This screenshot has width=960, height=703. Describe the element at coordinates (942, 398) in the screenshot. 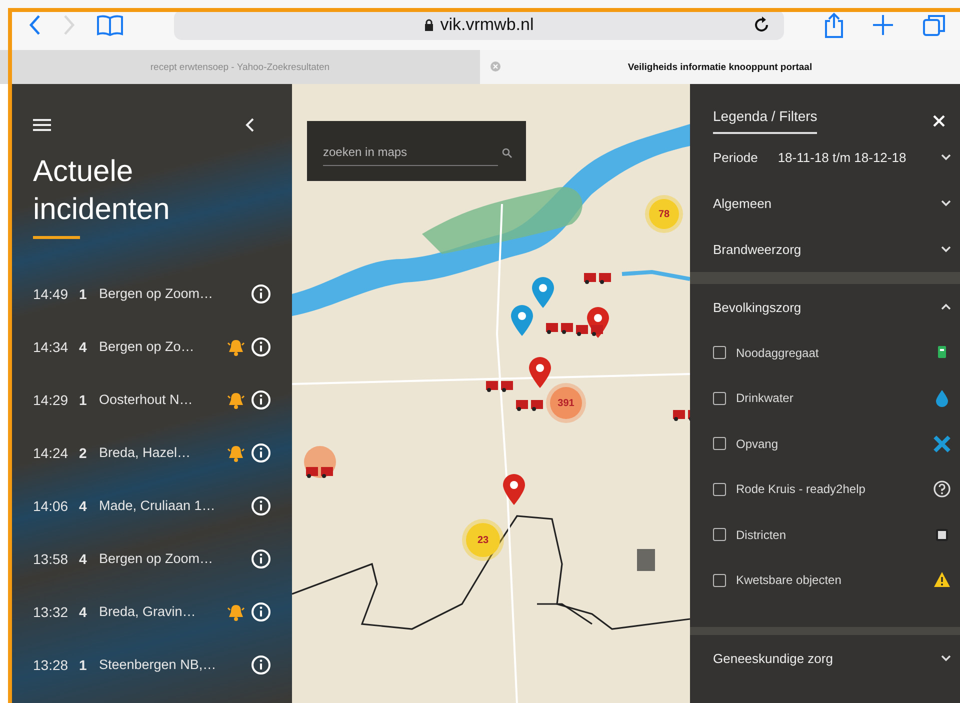

I see `water-drop-icon` at that location.